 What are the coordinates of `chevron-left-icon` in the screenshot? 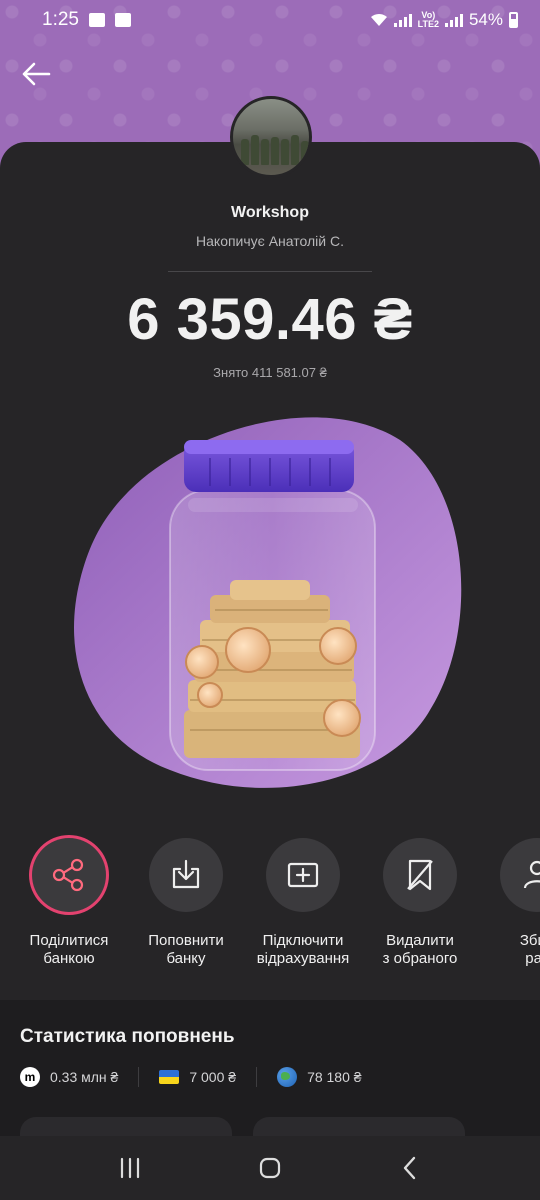 It's located at (409, 1168).